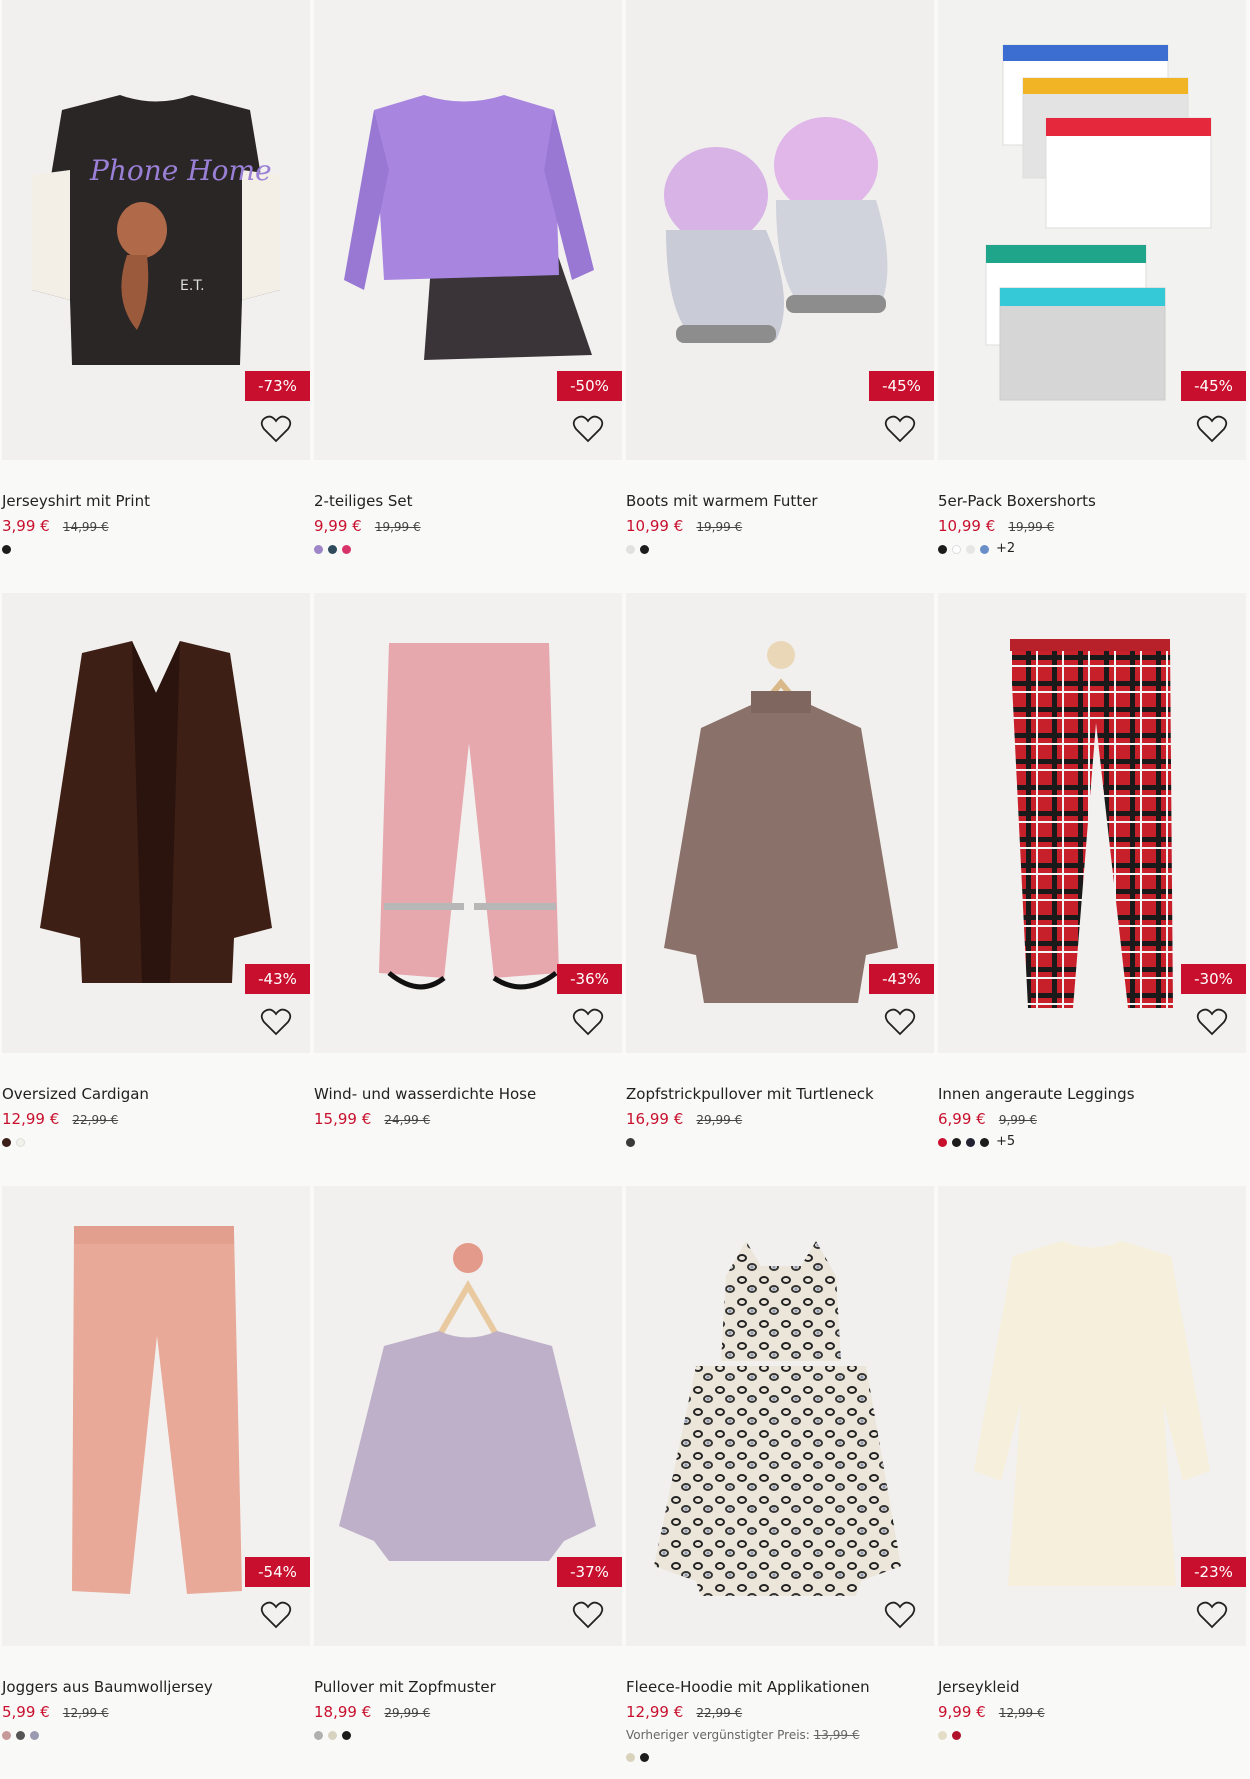 The width and height of the screenshot is (1250, 1779). I want to click on product-name: Jerseykleid, so click(1092, 1687).